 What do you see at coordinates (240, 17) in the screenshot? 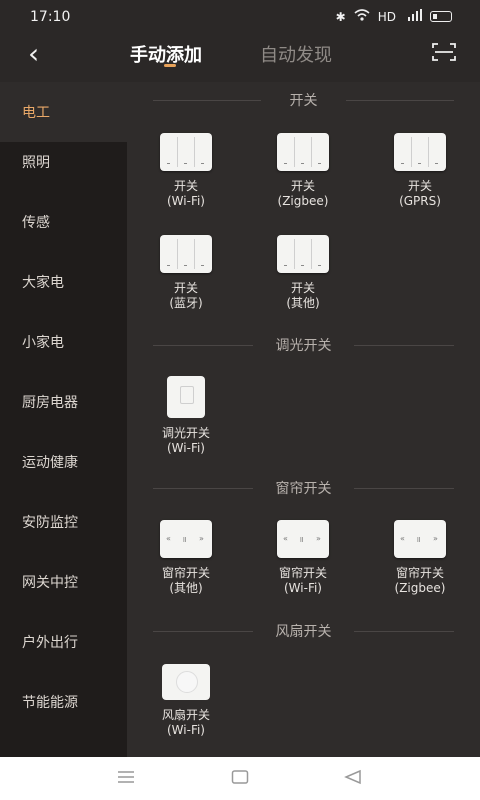
I see `status-bar: 17:10 ✱ HD` at bounding box center [240, 17].